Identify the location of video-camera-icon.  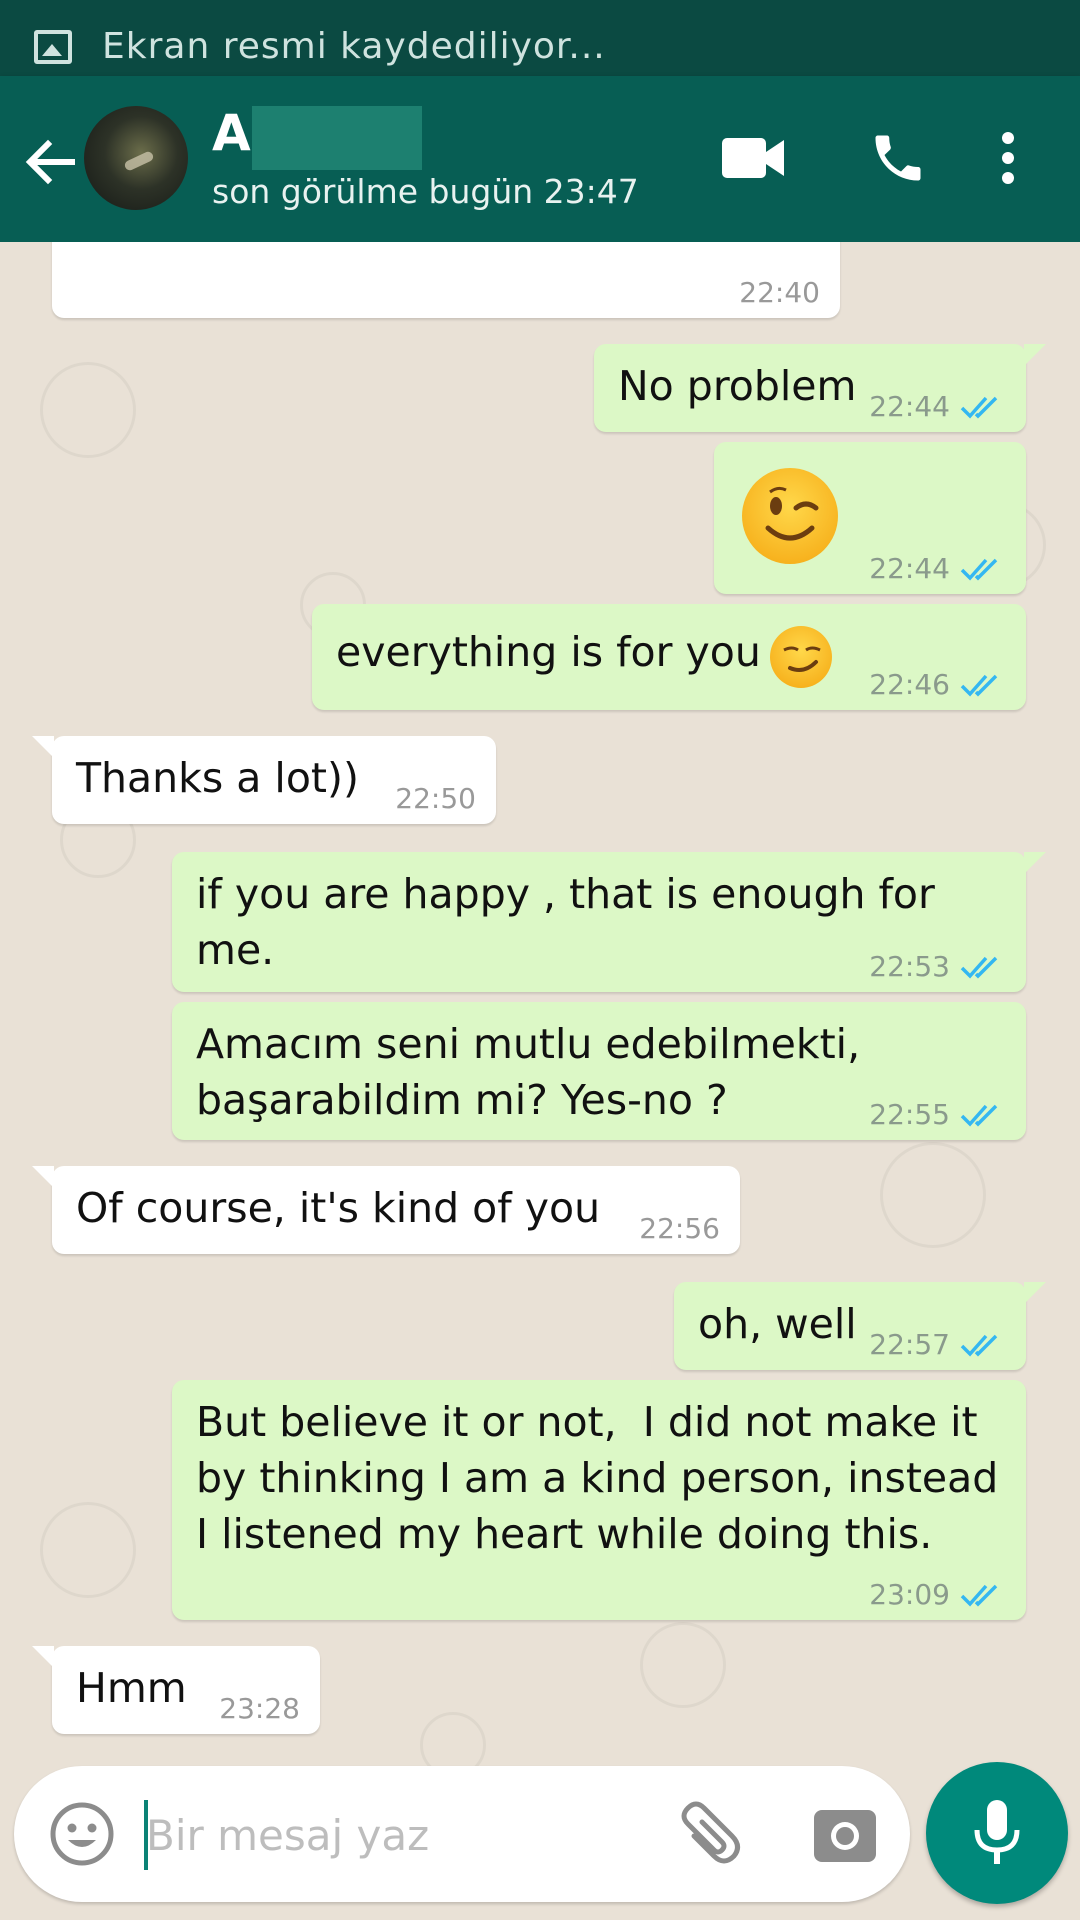
(753, 158).